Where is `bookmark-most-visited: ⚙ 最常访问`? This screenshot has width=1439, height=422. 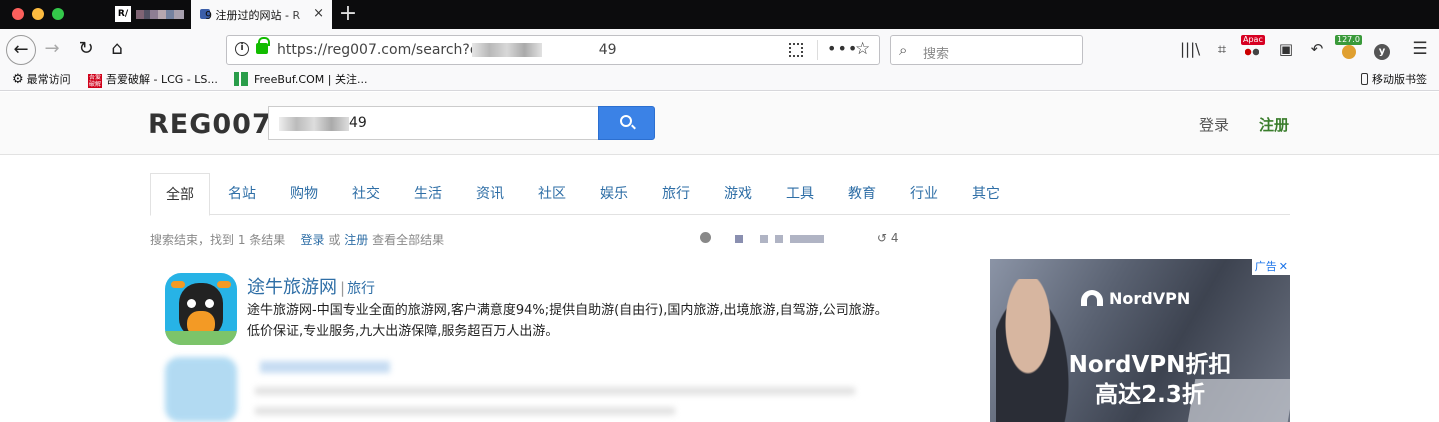
bookmark-most-visited: ⚙ 最常访问 is located at coordinates (41, 80).